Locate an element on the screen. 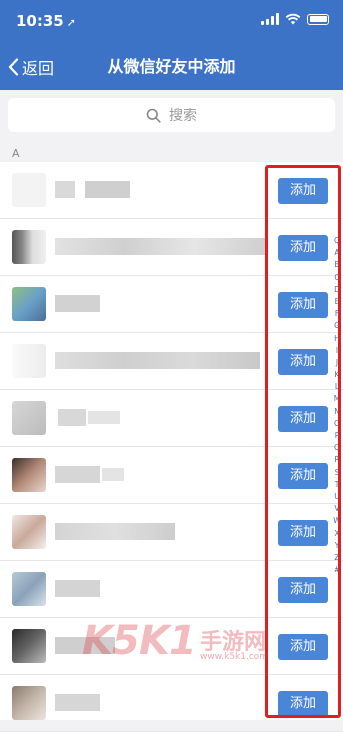 The image size is (343, 732). search-icon is located at coordinates (153, 115).